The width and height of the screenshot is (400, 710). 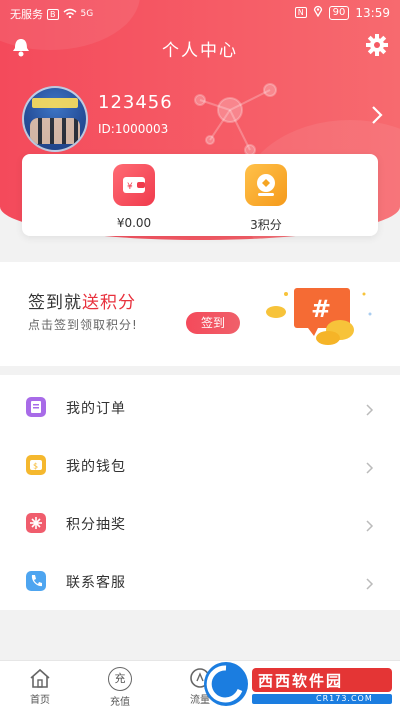 I want to click on page-title: 个人中心, so click(x=200, y=51).